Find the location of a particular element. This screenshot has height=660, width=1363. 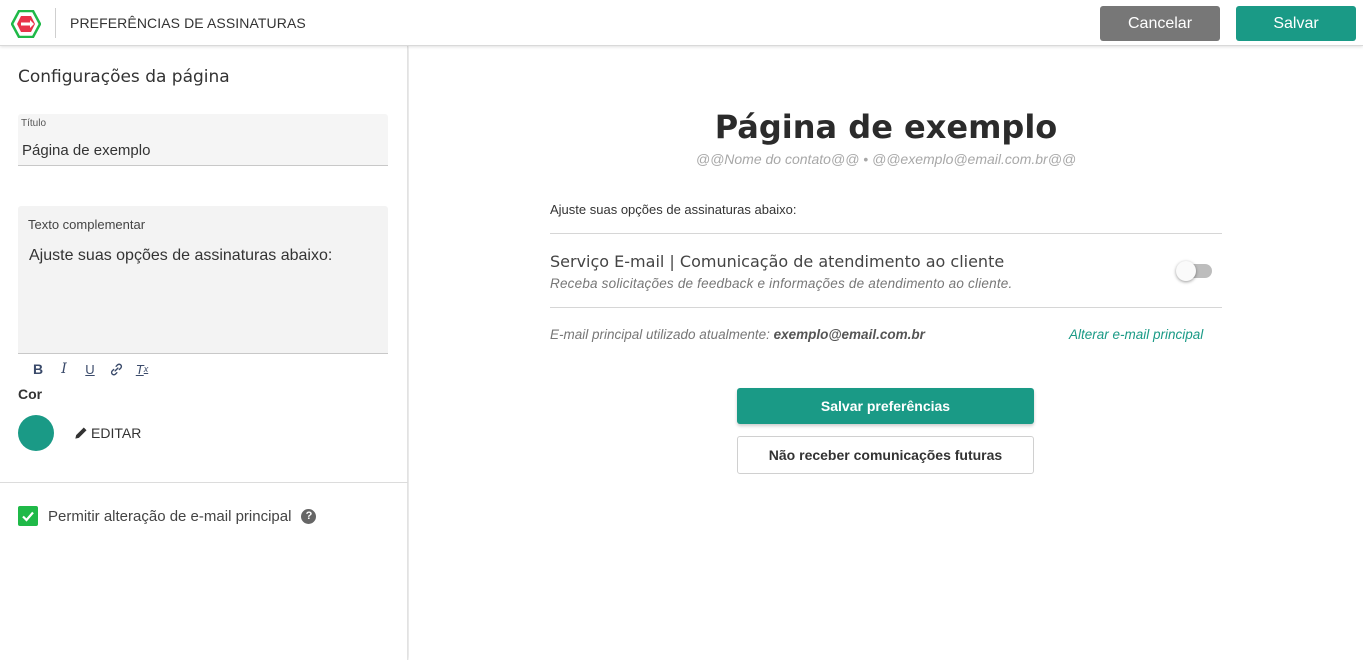

allow-email-change-label: Permitir alteração de e-mail principal is located at coordinates (169, 516).